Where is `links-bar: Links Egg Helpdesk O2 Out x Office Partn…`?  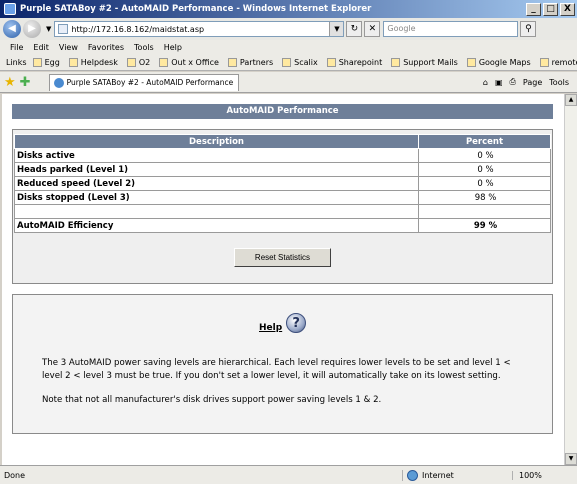 links-bar: Links Egg Helpdesk O2 Out x Office Partn… is located at coordinates (288, 63).